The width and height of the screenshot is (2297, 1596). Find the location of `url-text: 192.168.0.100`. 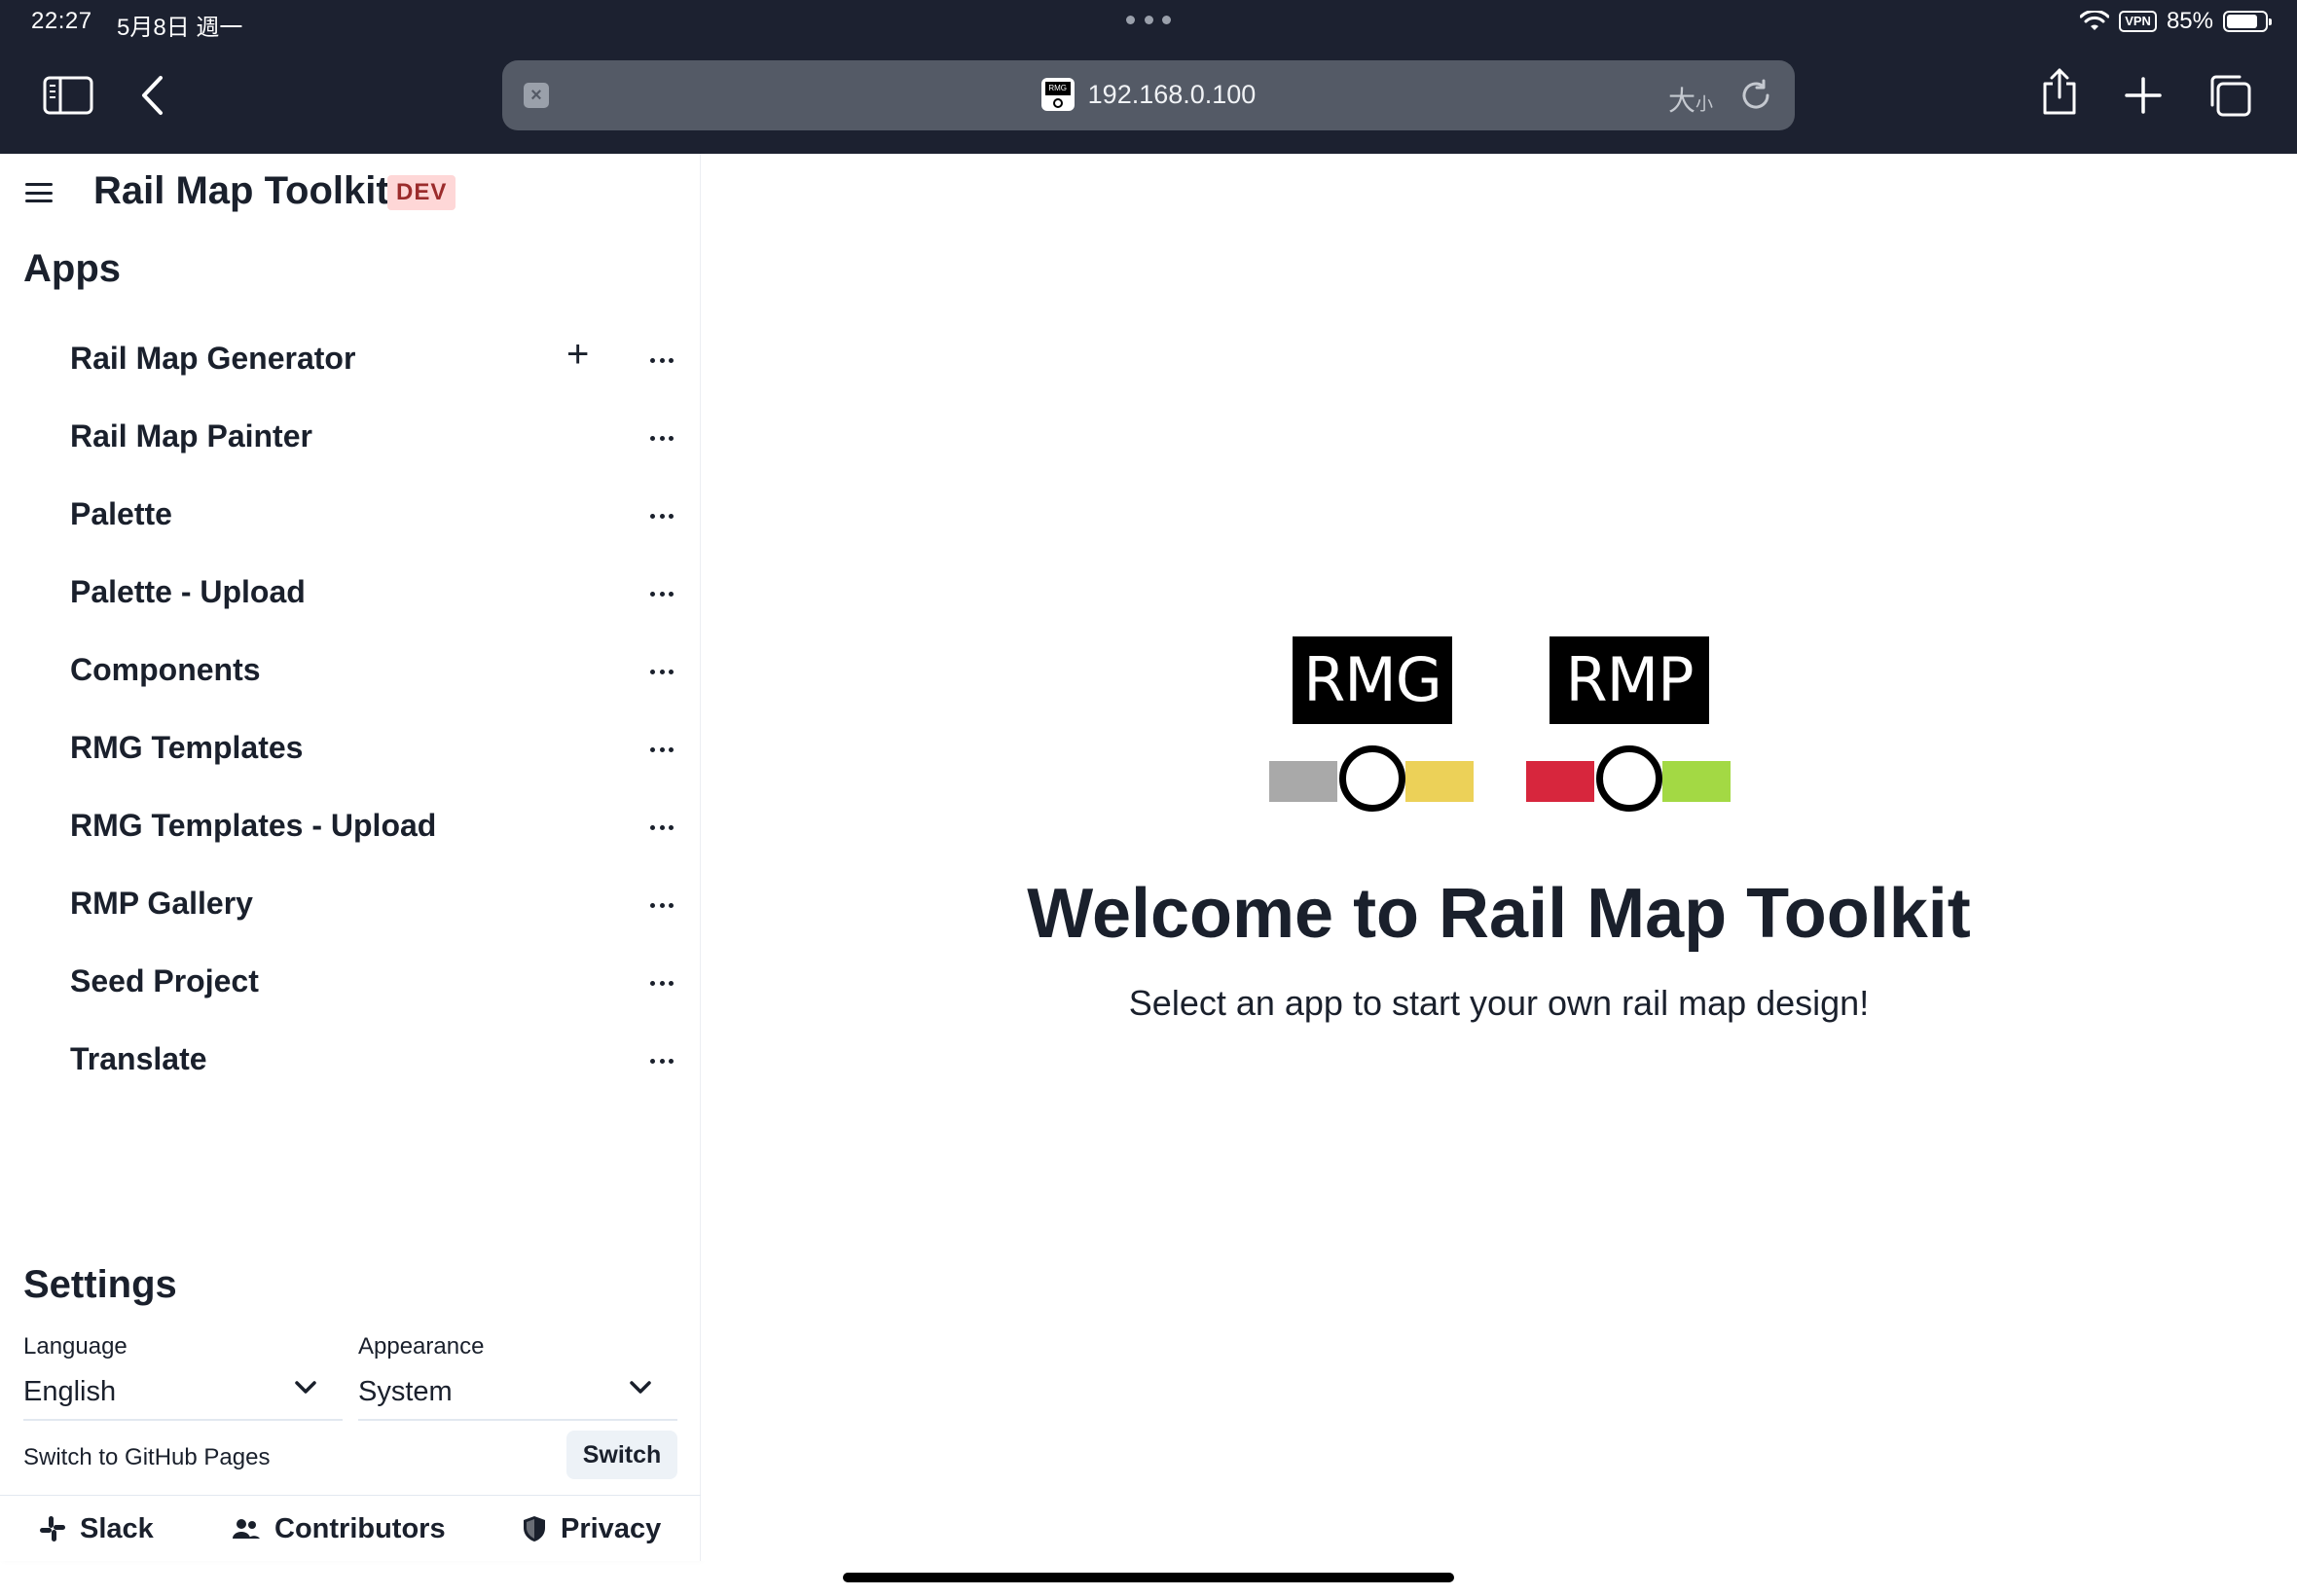

url-text: 192.168.0.100 is located at coordinates (1172, 94).